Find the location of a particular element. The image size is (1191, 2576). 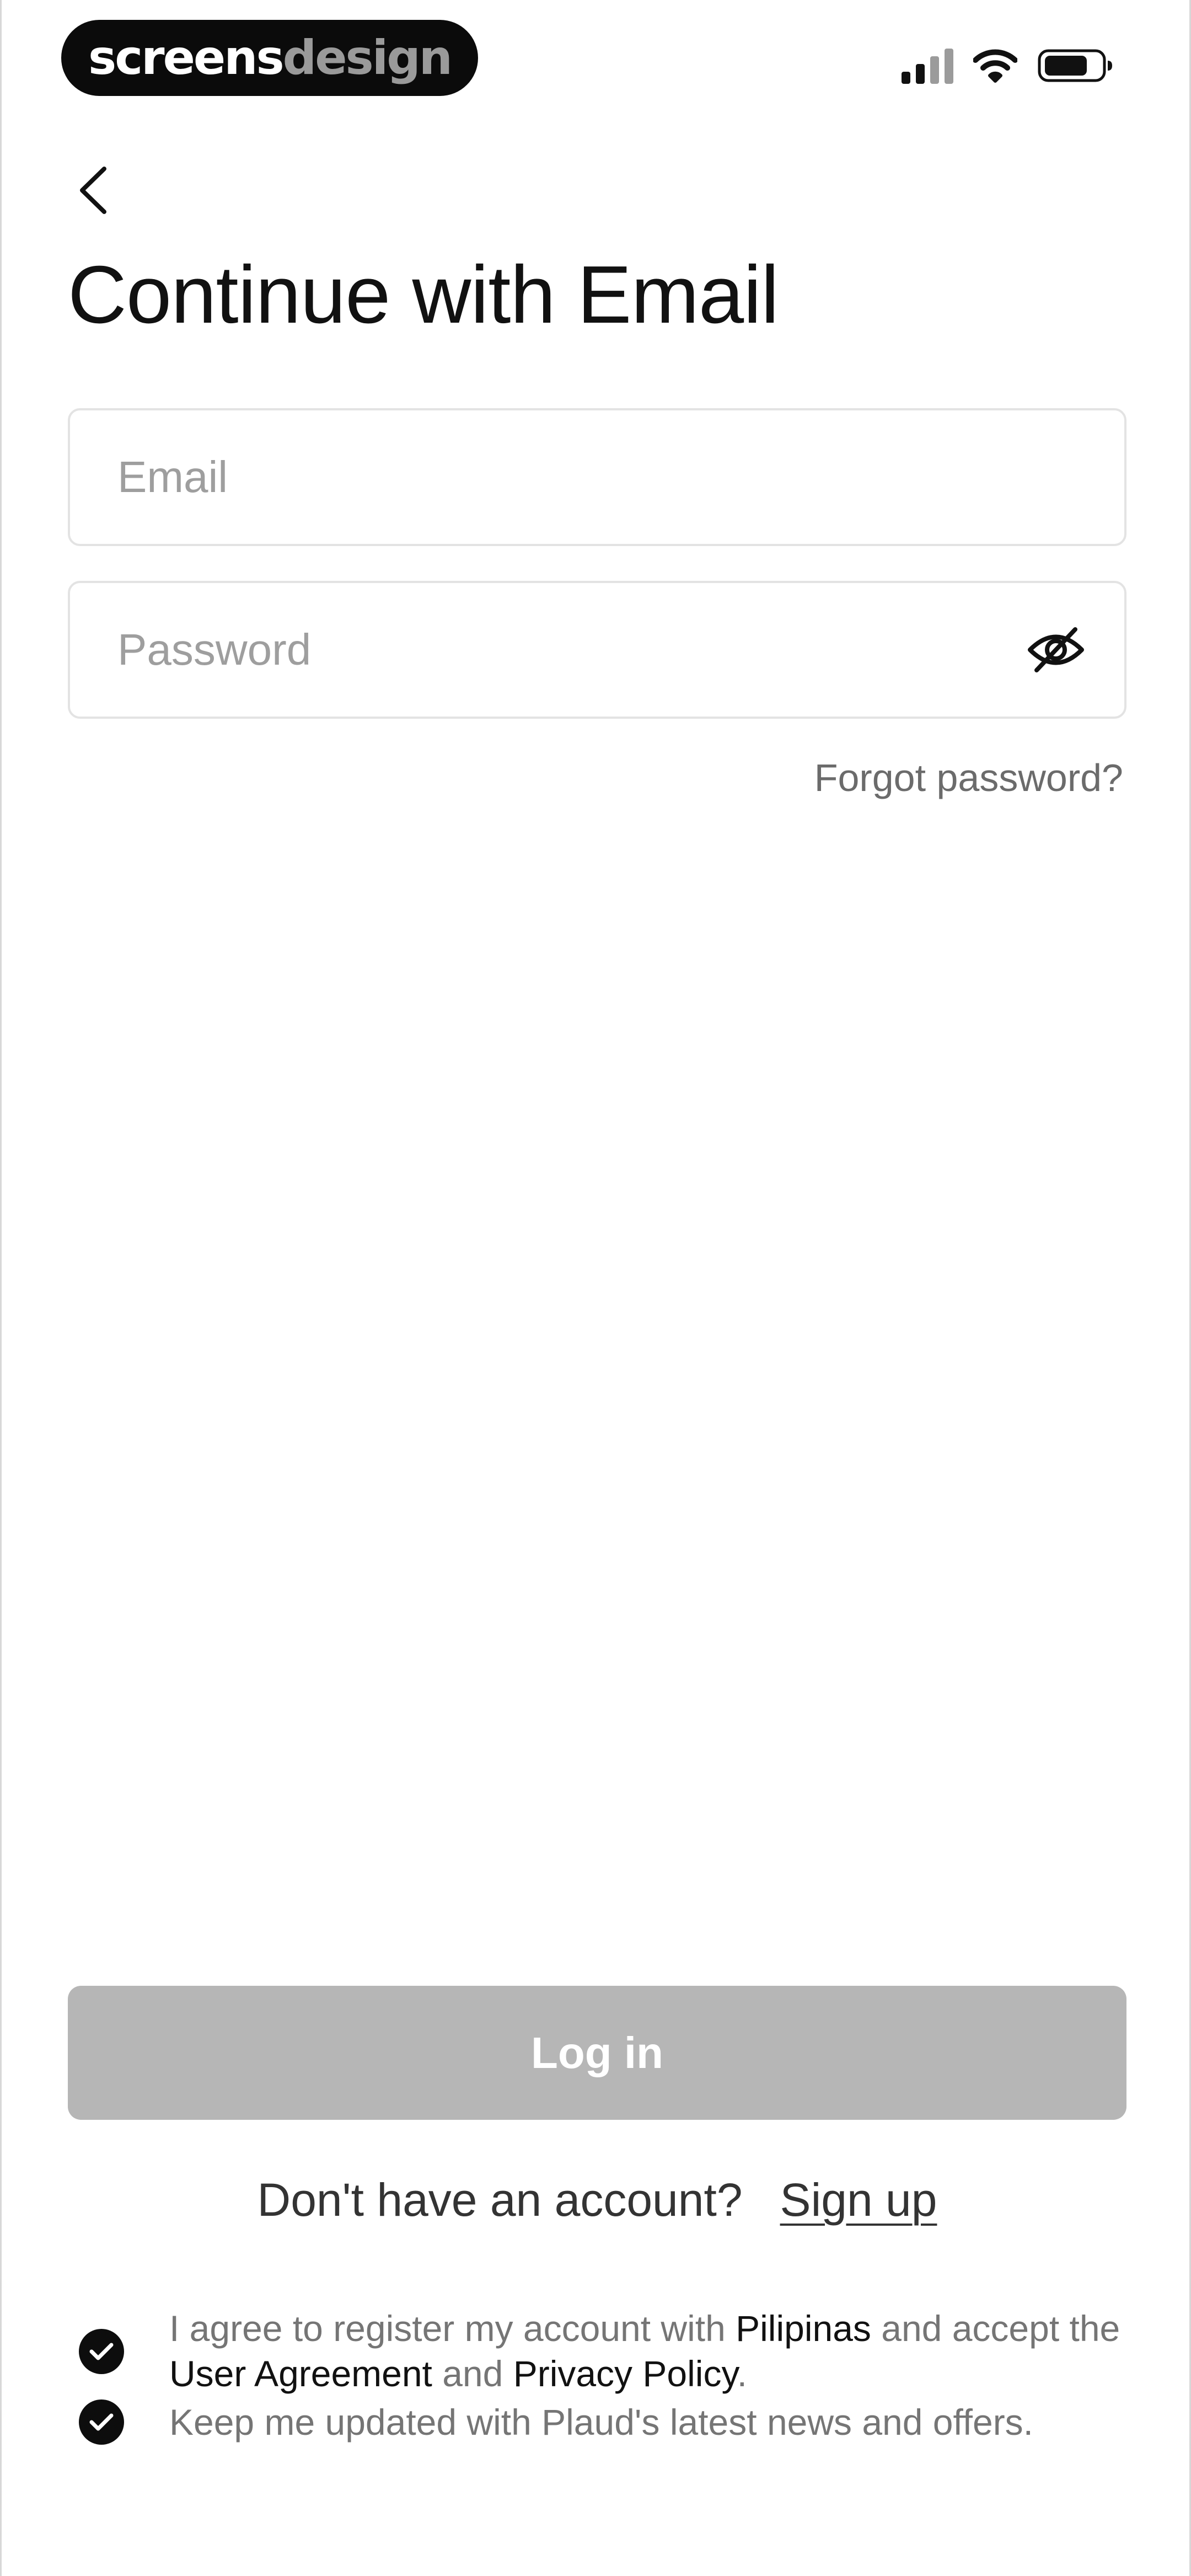

agreement-text-part1: I agree to register my account with is located at coordinates (452, 2328).